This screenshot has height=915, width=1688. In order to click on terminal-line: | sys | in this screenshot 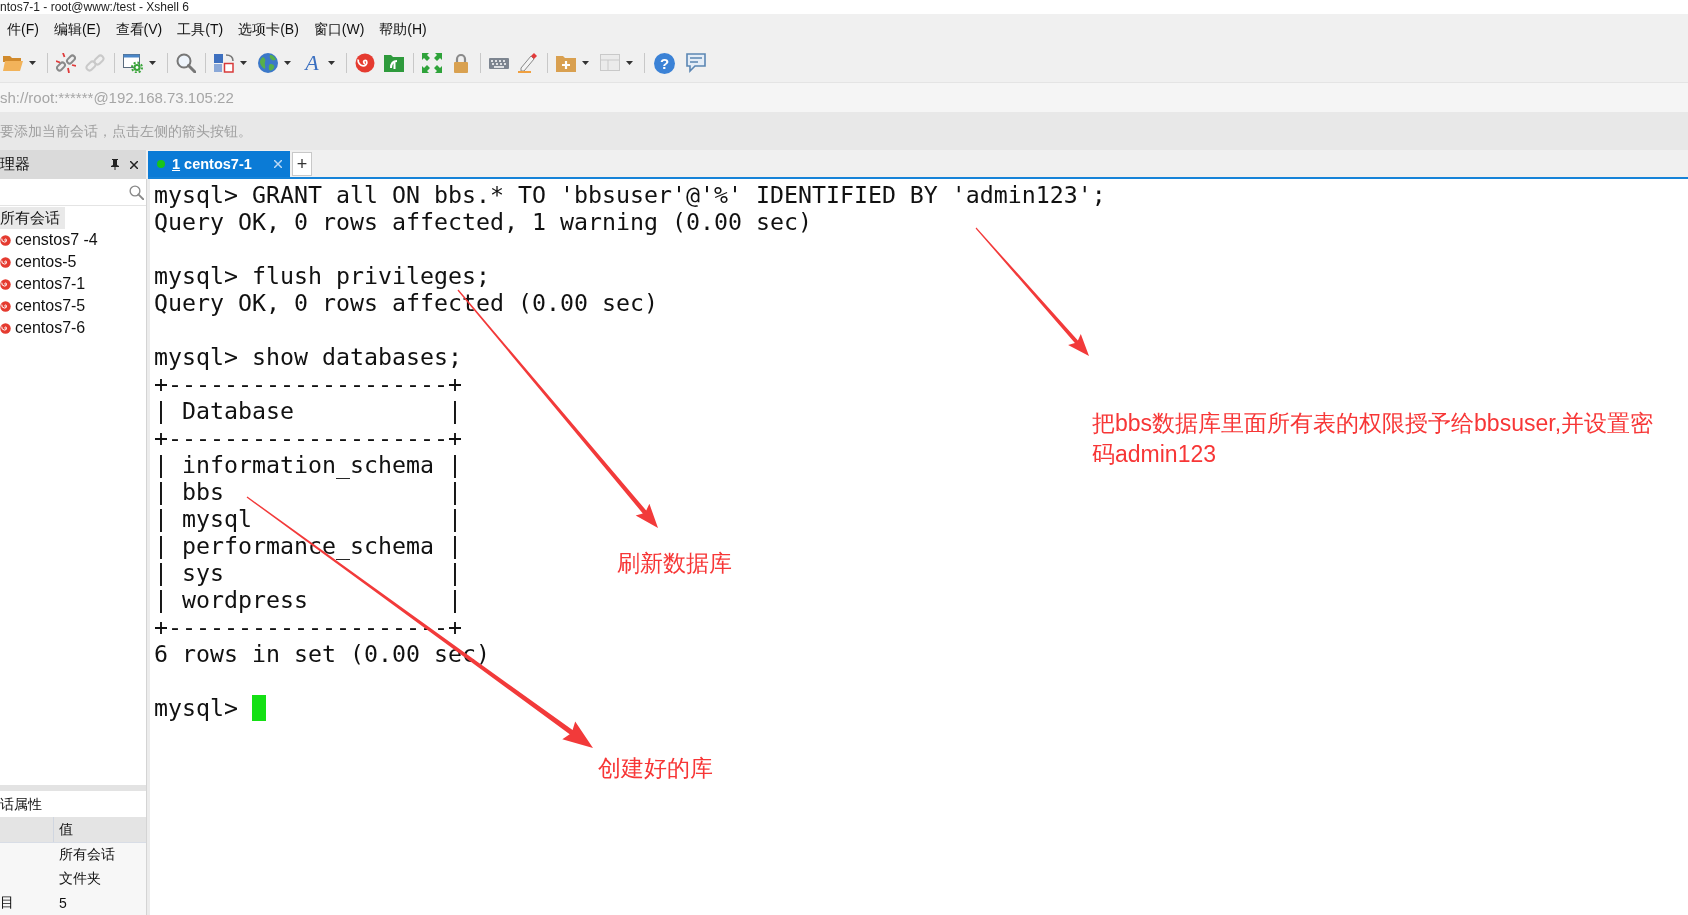, I will do `click(308, 572)`.